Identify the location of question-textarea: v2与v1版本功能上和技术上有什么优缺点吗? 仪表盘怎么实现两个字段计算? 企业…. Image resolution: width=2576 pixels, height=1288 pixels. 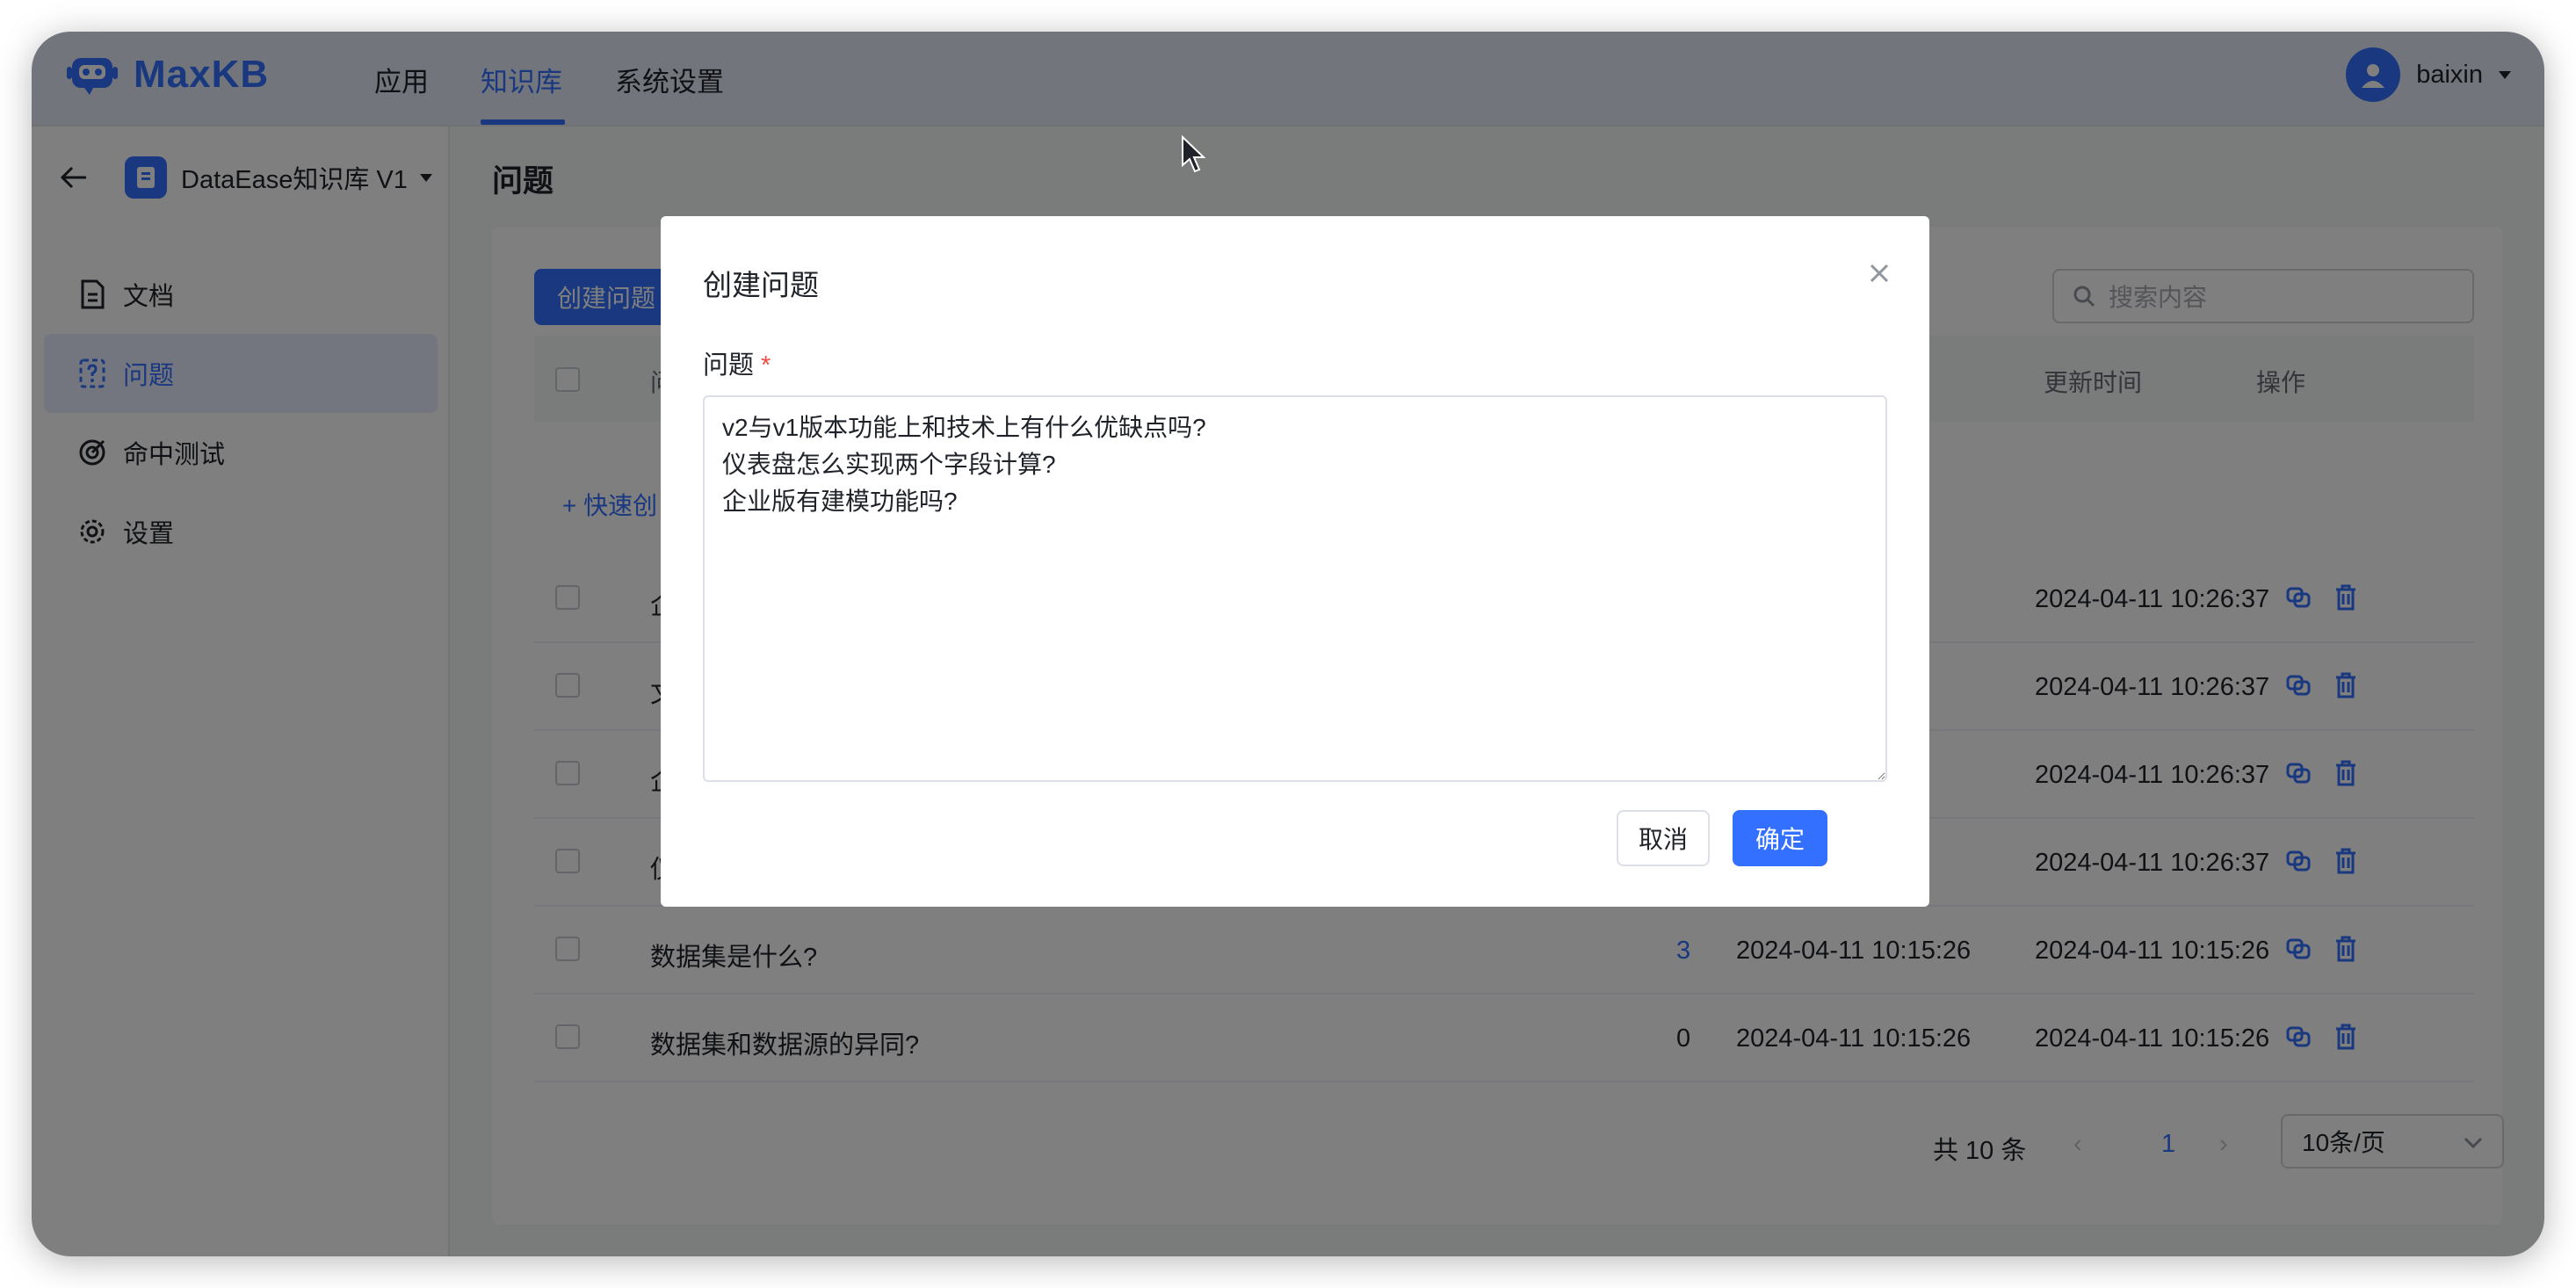
(1295, 588).